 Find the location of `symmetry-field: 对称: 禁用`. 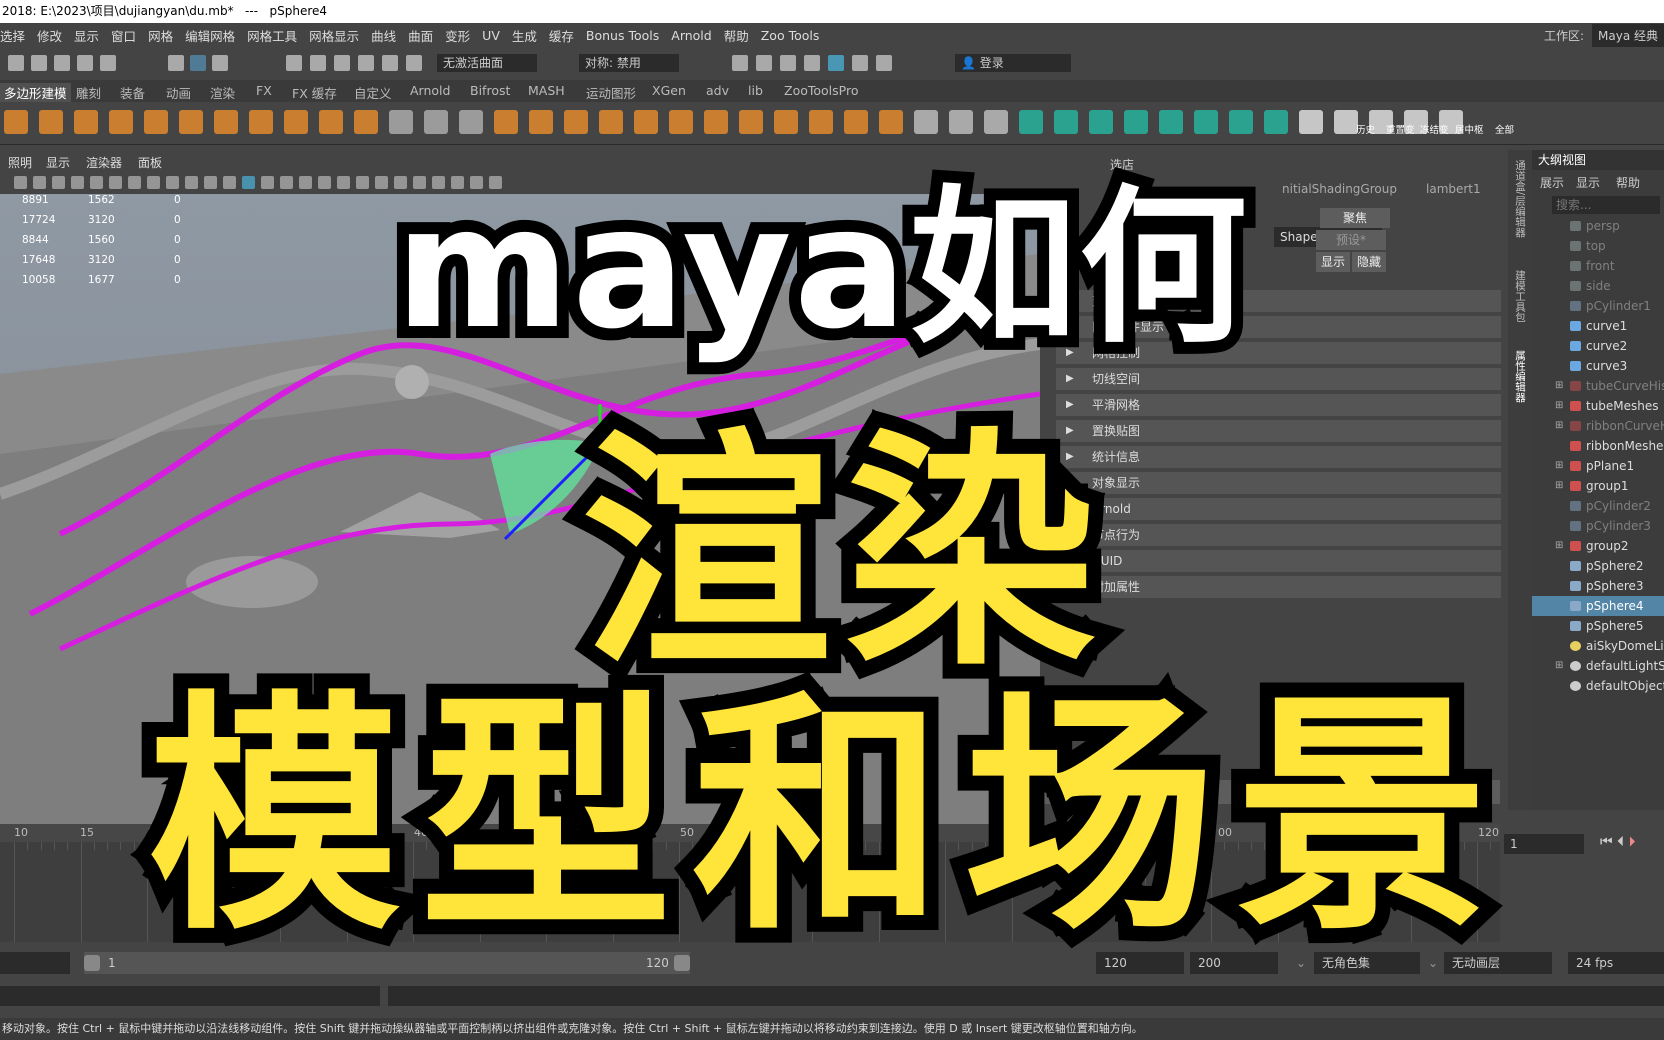

symmetry-field: 对称: 禁用 is located at coordinates (629, 63).